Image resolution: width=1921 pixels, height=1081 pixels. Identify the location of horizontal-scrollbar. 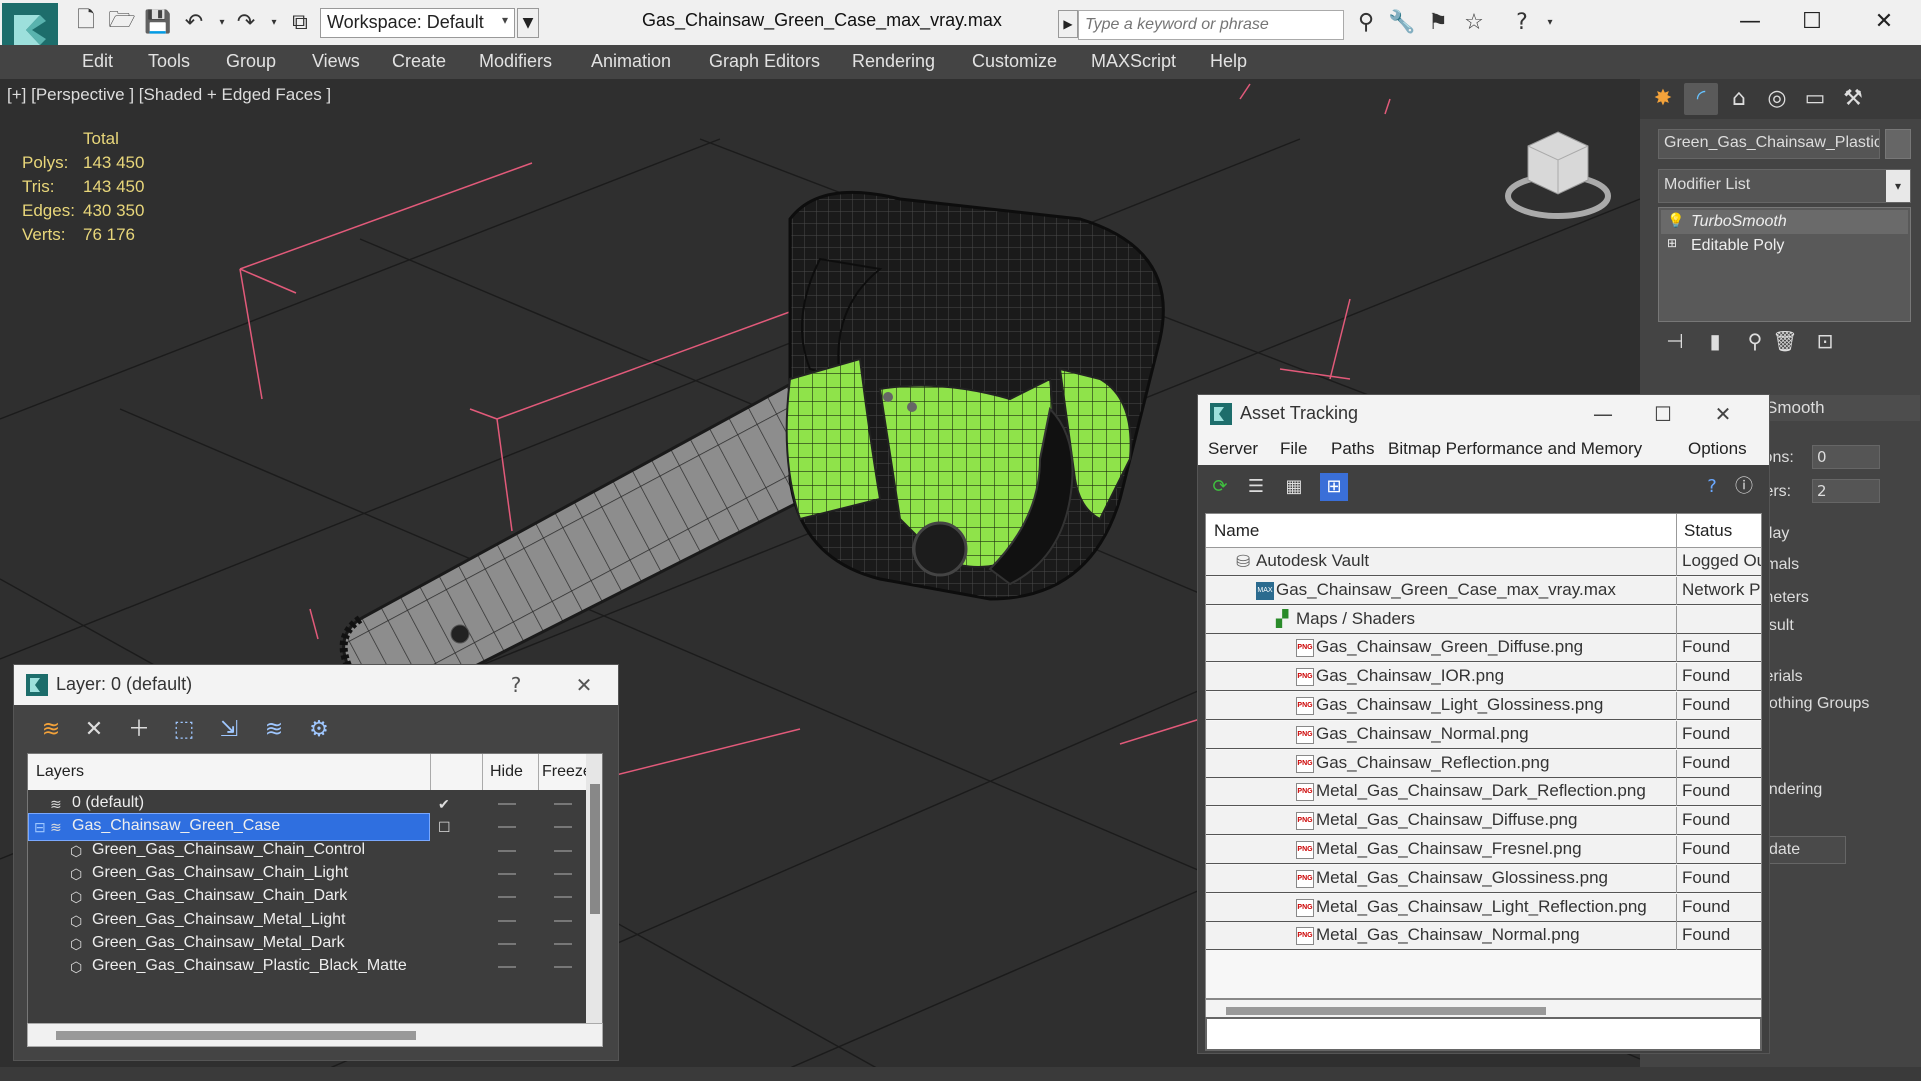
(315, 1035).